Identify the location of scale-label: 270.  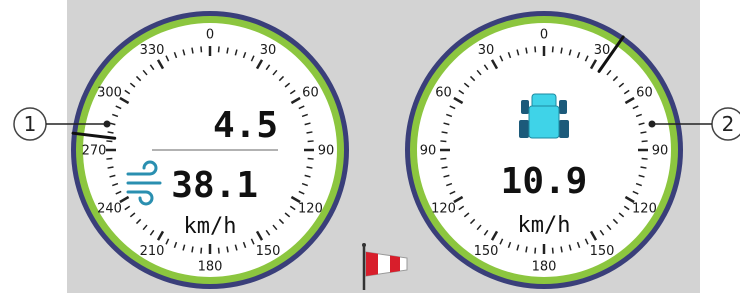
(94, 151).